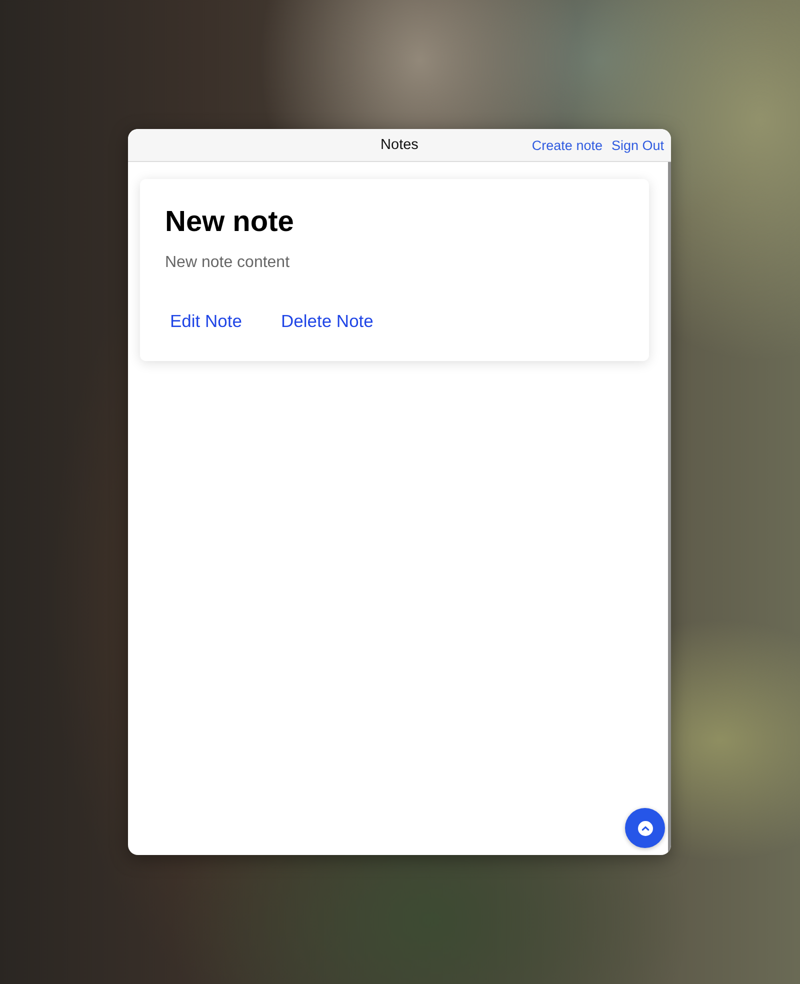 The height and width of the screenshot is (984, 800). What do you see at coordinates (399, 145) in the screenshot?
I see `window-title: Notes` at bounding box center [399, 145].